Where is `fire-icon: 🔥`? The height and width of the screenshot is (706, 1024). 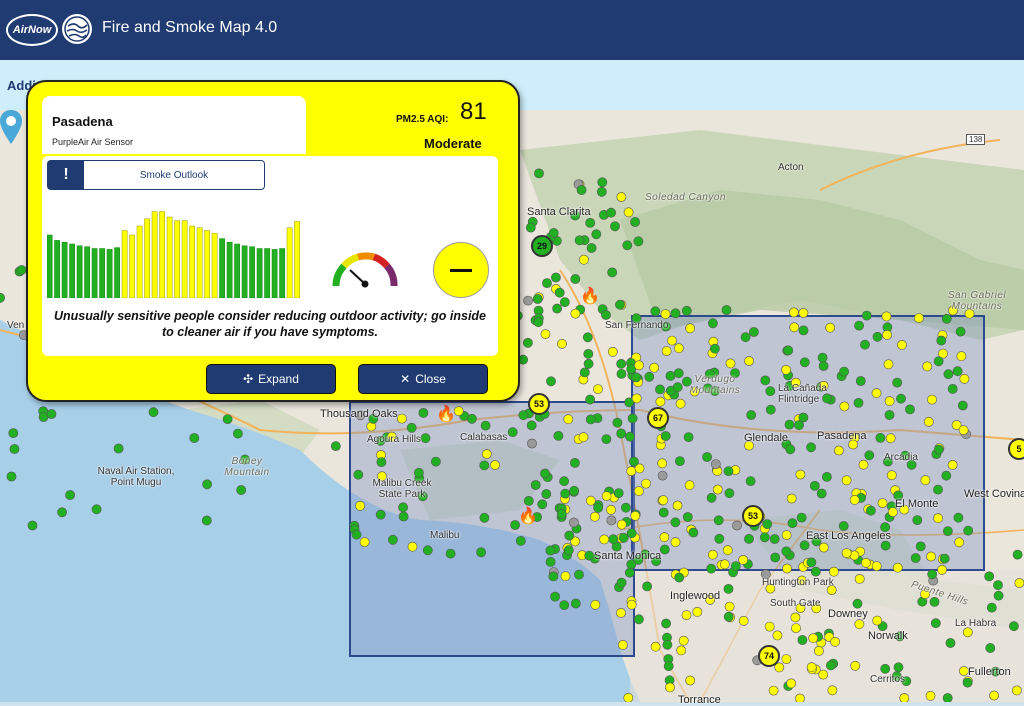 fire-icon: 🔥 is located at coordinates (528, 516).